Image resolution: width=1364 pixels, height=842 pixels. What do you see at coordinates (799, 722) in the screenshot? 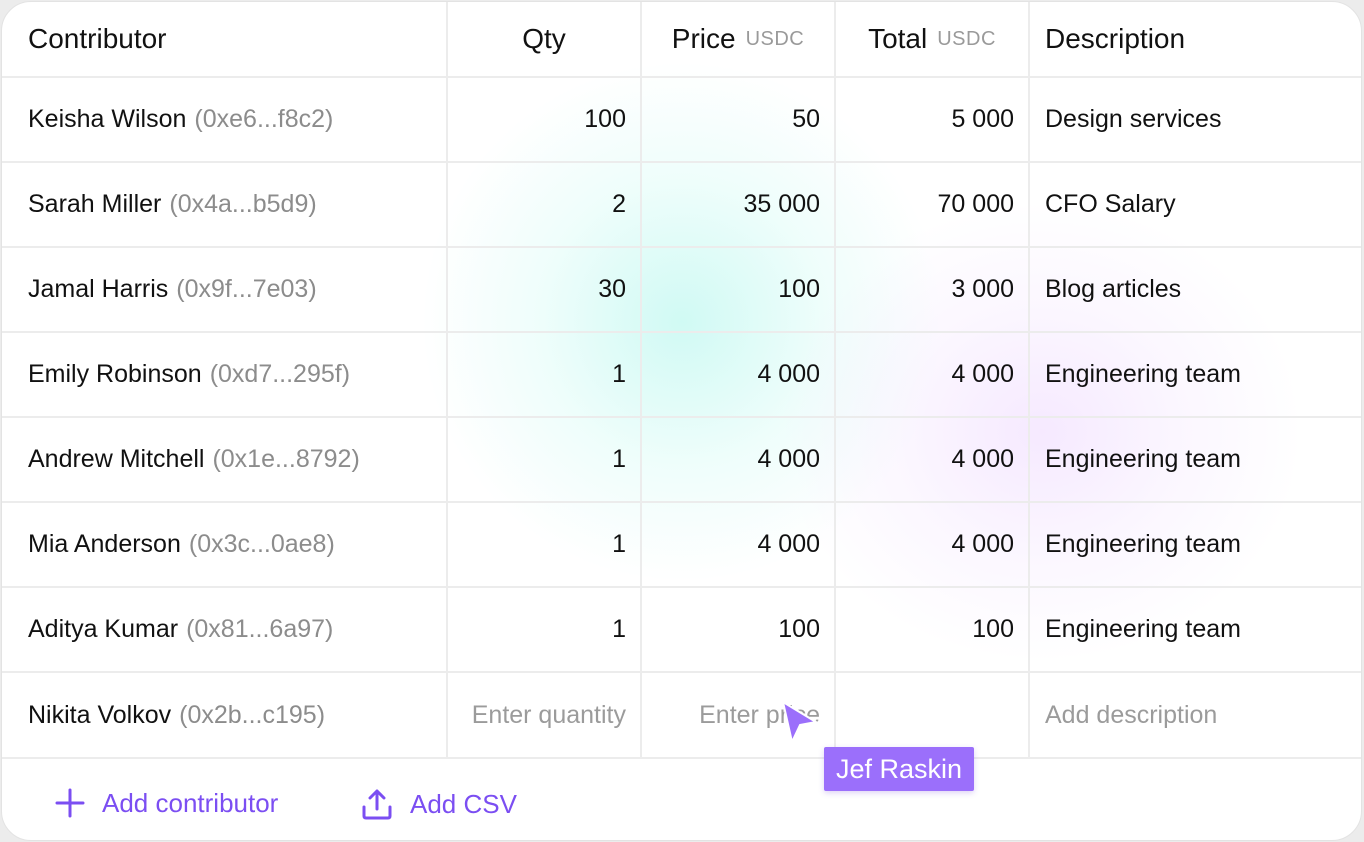
I see `collaborator-cursor-icon` at bounding box center [799, 722].